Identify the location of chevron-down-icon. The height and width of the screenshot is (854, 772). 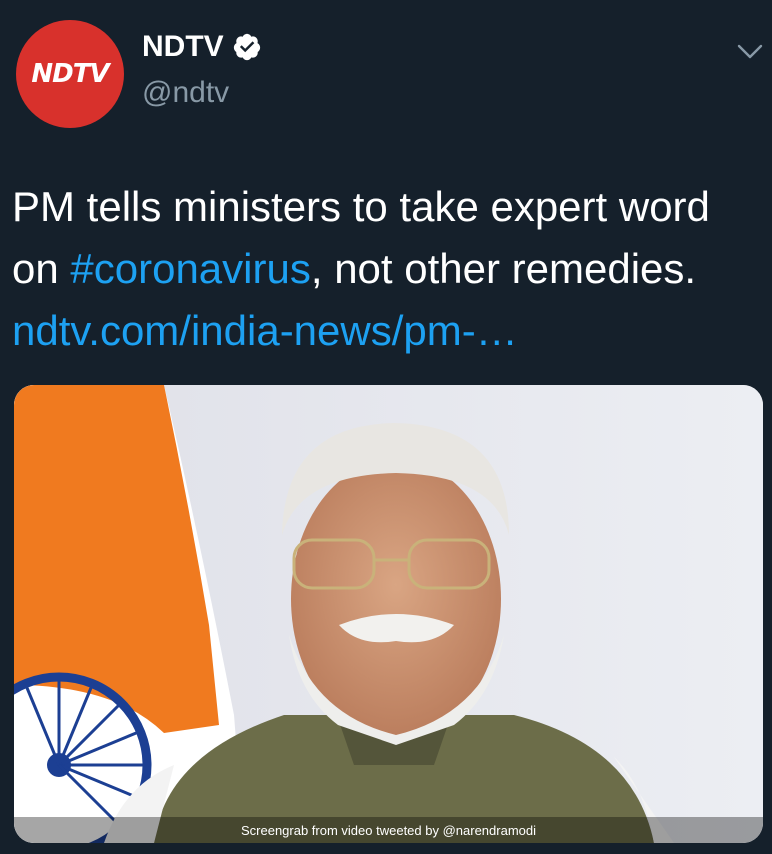
(750, 52).